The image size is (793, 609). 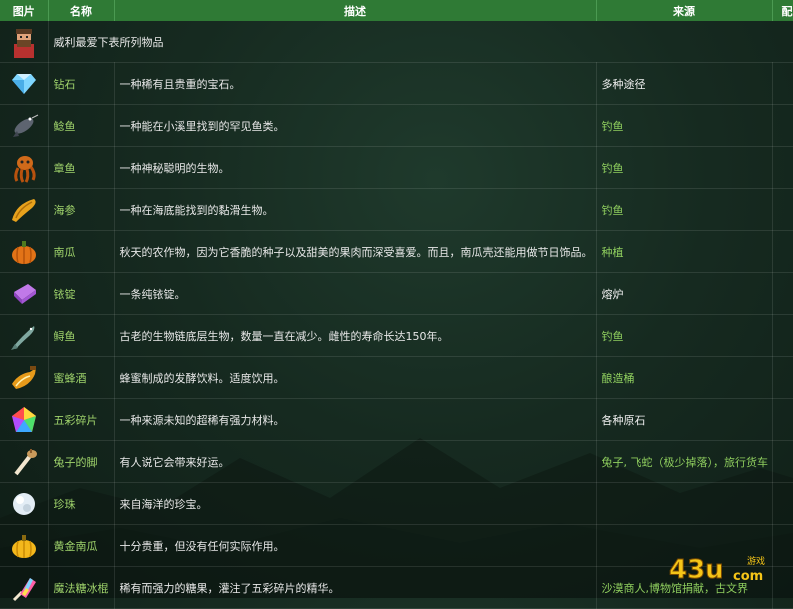 I want to click on header-recipe: 配方, so click(x=782, y=10).